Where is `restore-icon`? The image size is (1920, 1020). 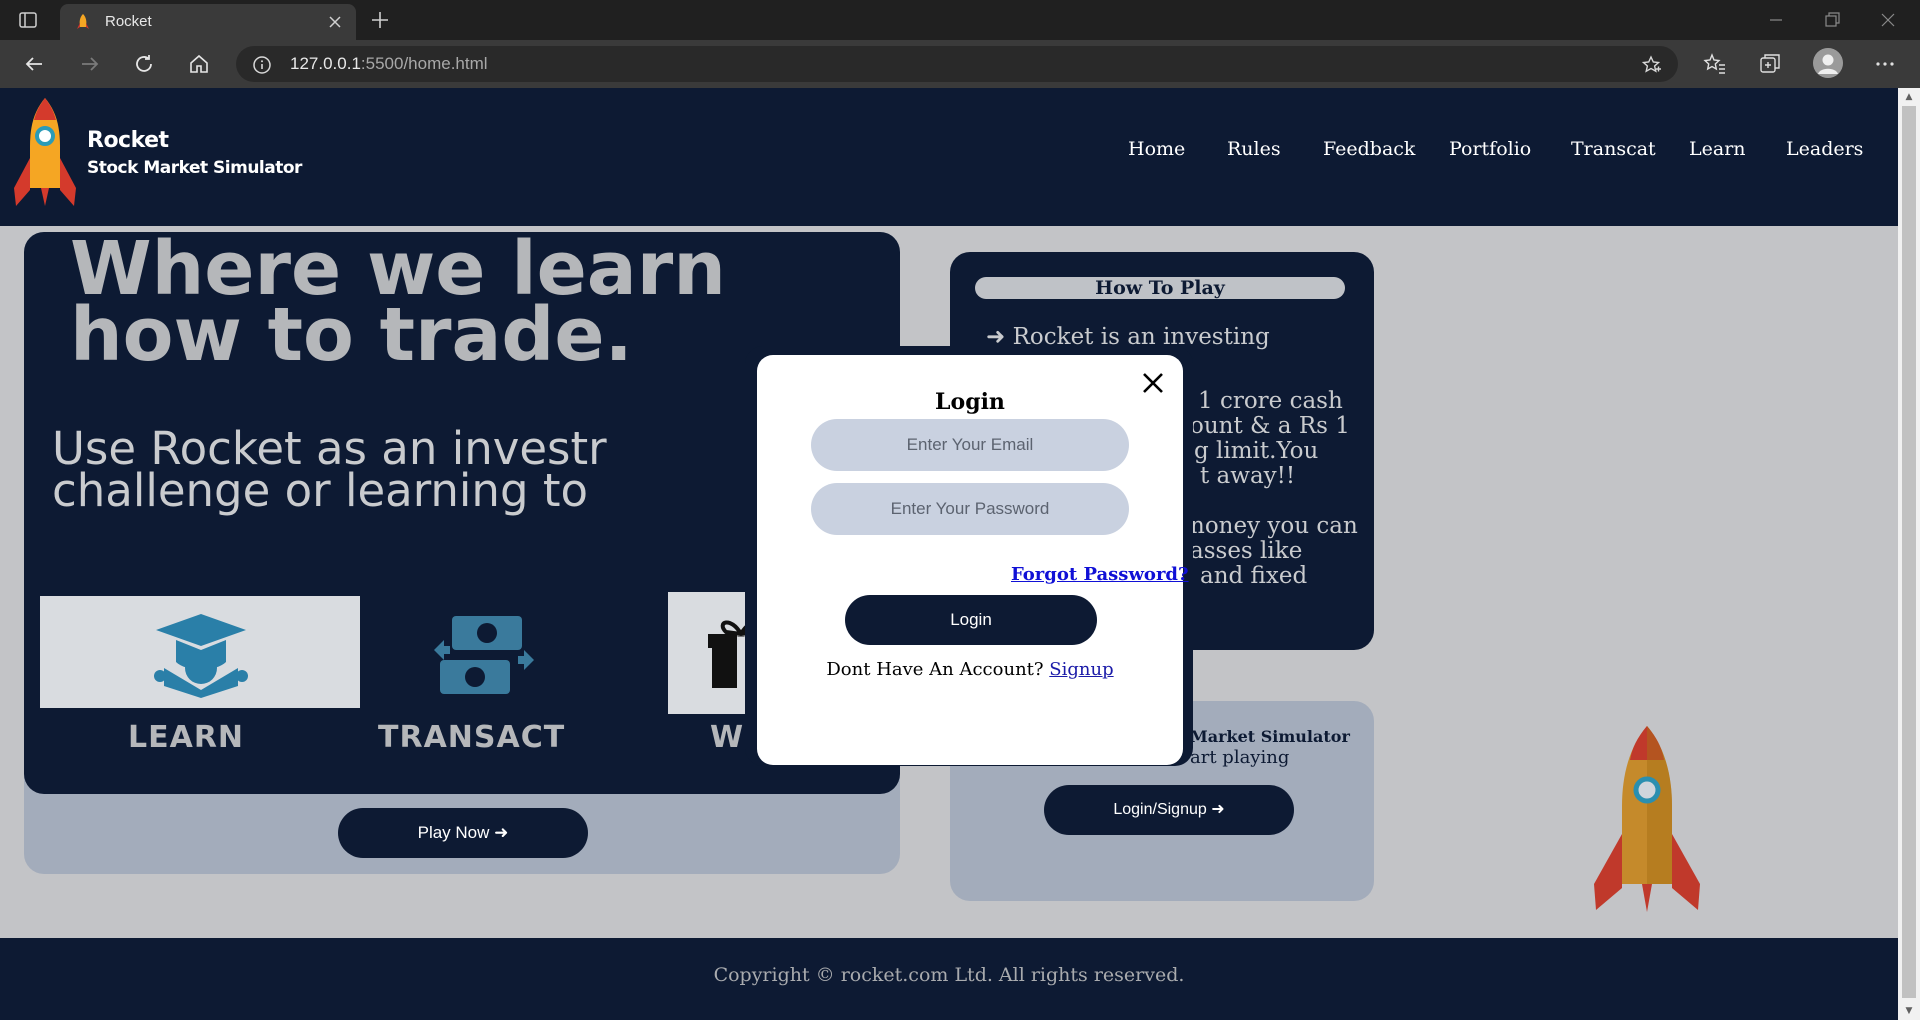 restore-icon is located at coordinates (1832, 20).